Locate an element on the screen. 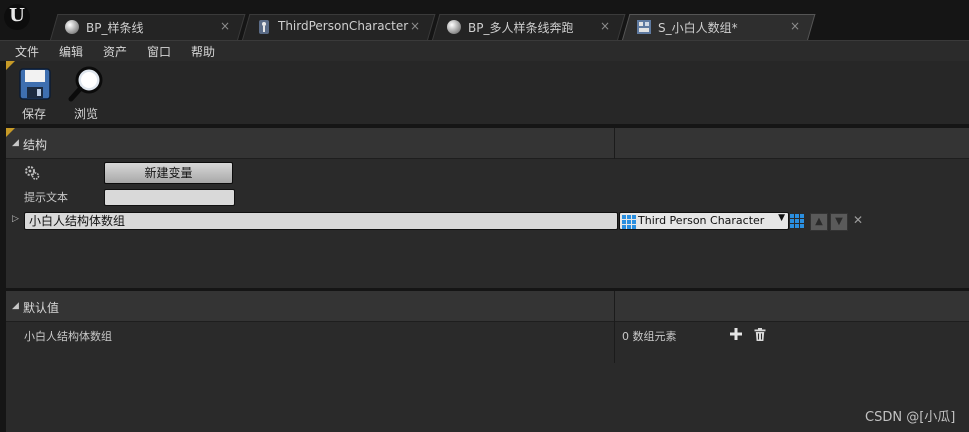 This screenshot has width=969, height=432. variable-type-label: Third Person Character is located at coordinates (701, 220).